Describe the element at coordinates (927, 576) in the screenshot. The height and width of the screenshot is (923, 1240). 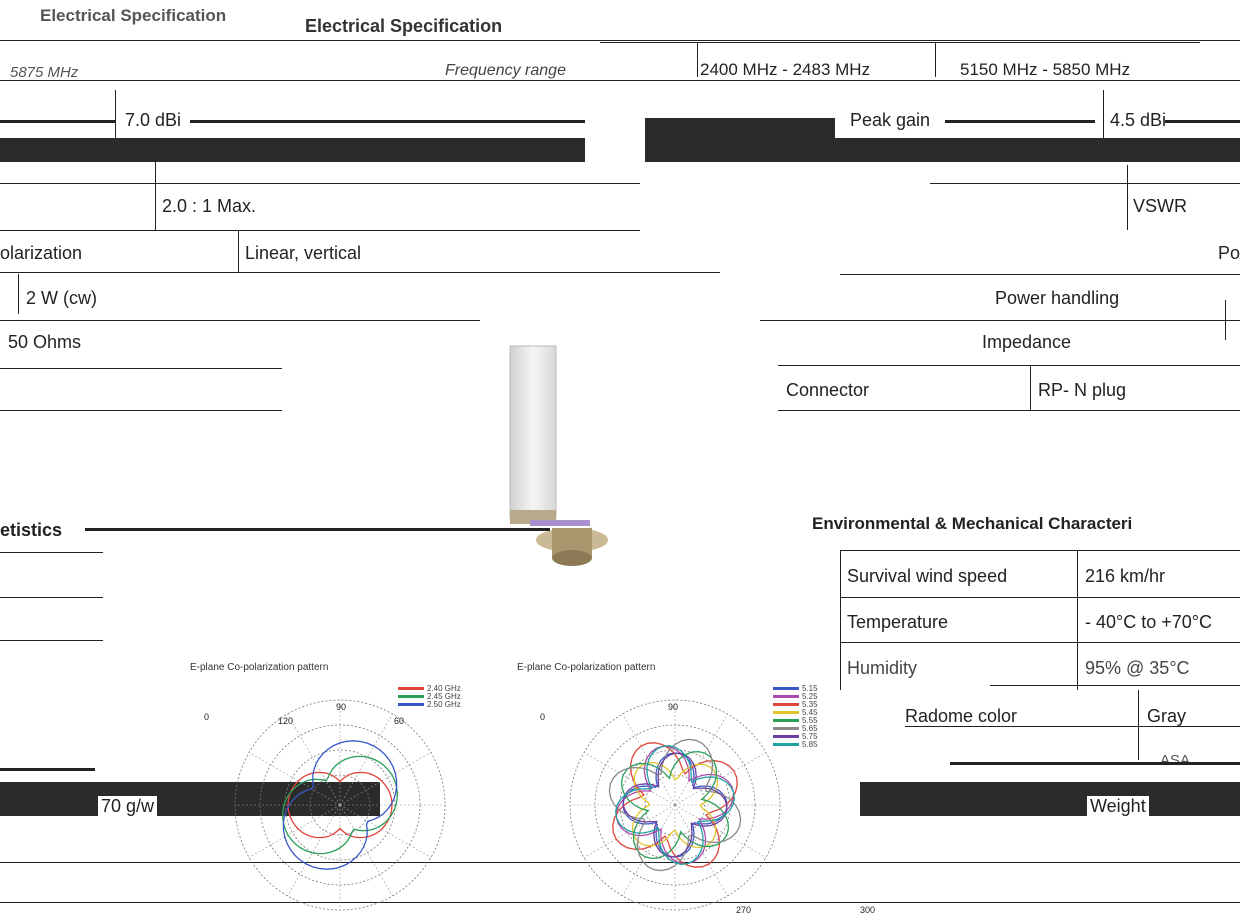
I see `env-label-wind: Survival wind speed` at that location.